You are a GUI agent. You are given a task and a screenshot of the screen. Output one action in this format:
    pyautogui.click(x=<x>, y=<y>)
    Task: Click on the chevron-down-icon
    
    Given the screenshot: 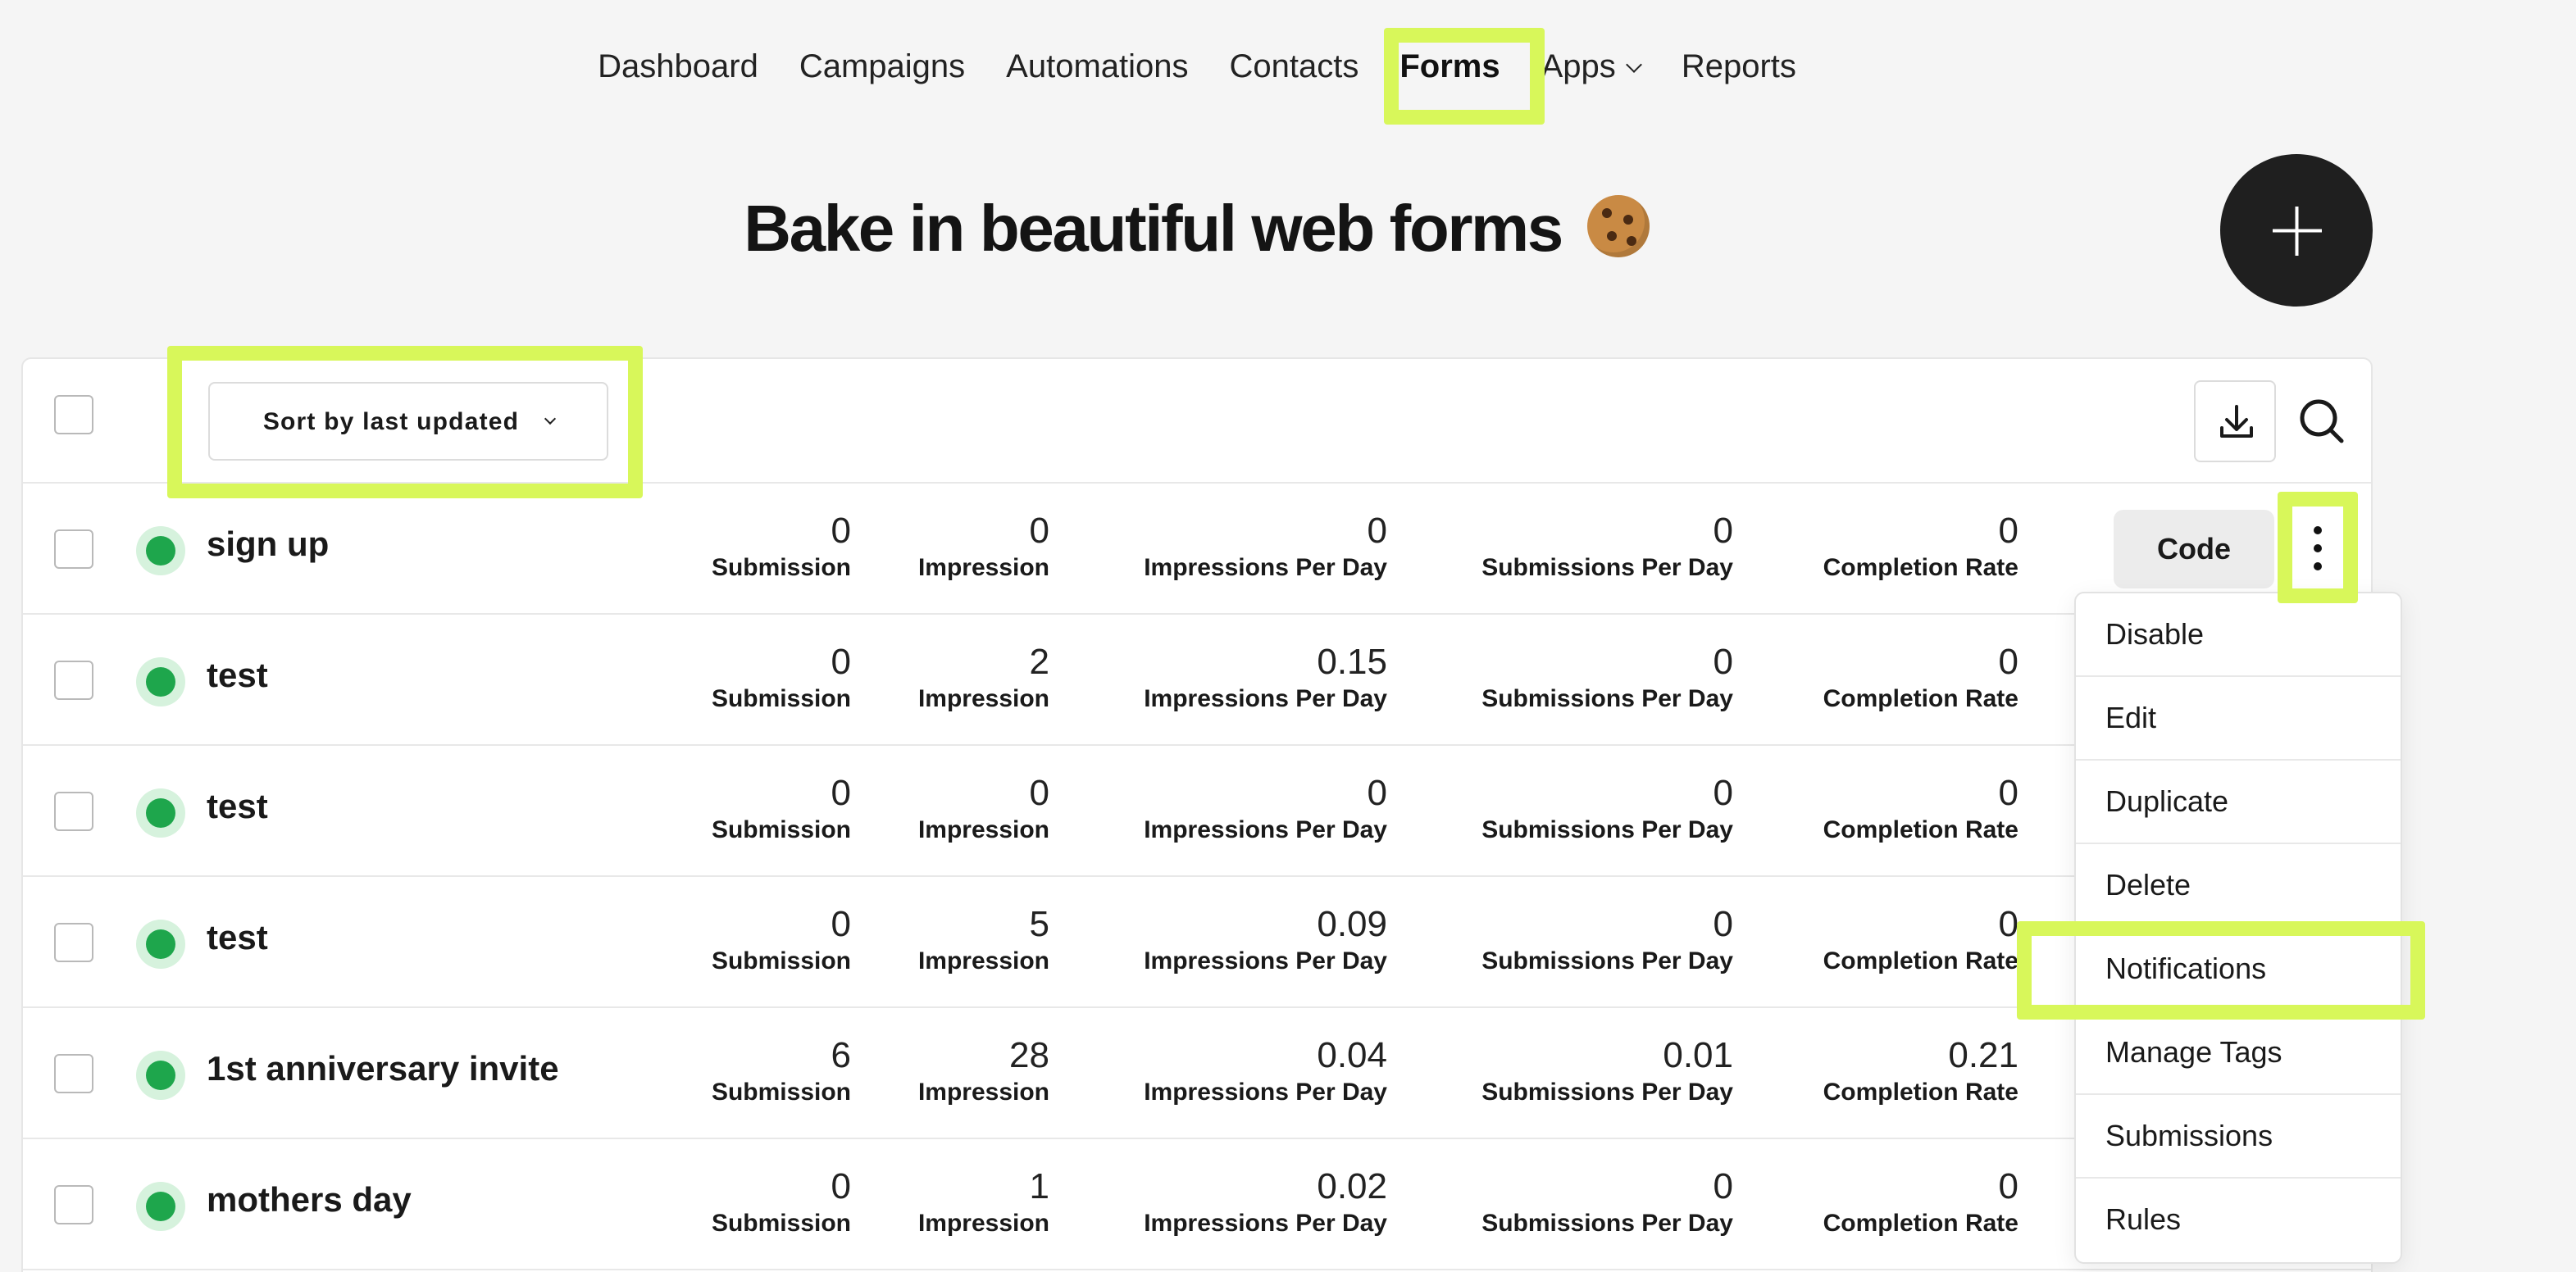 What is the action you would take?
    pyautogui.click(x=1634, y=65)
    